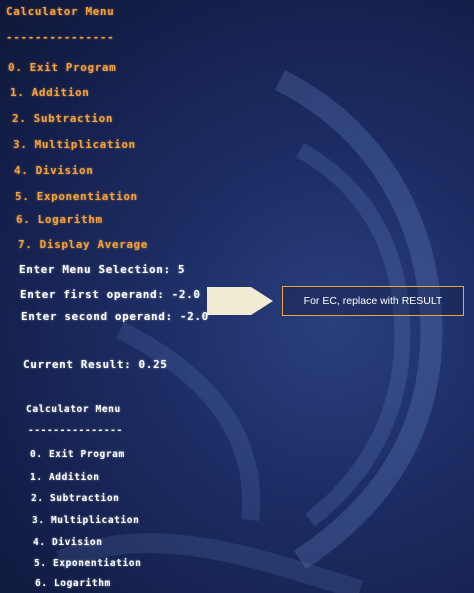 The width and height of the screenshot is (474, 593). Describe the element at coordinates (62, 67) in the screenshot. I see `menu-item-exit: 0. Exit Program` at that location.